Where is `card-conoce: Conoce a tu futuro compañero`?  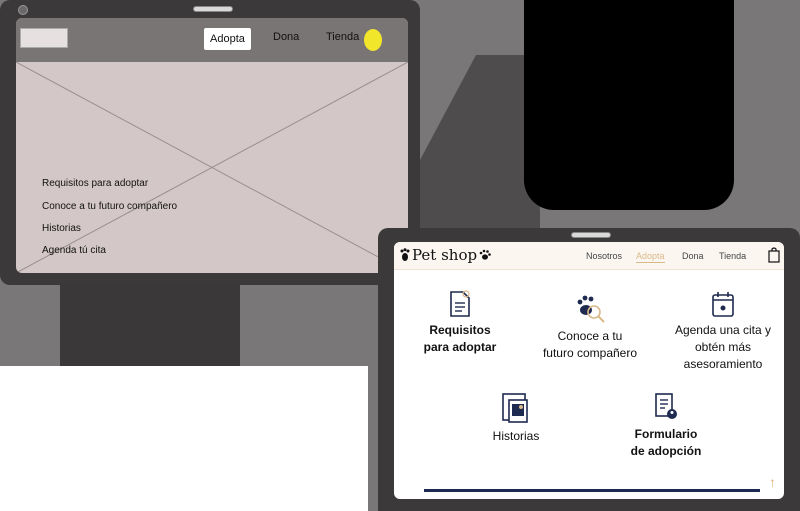 card-conoce: Conoce a tu futuro compañero is located at coordinates (590, 326).